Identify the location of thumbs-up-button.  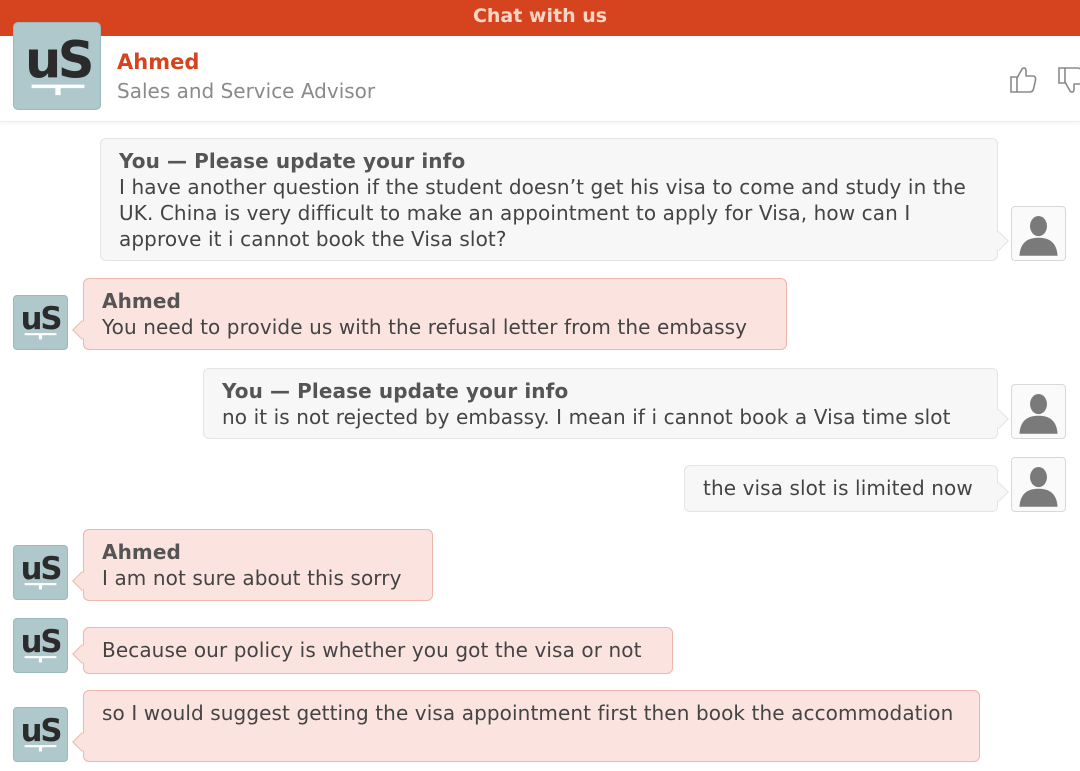
(1023, 80).